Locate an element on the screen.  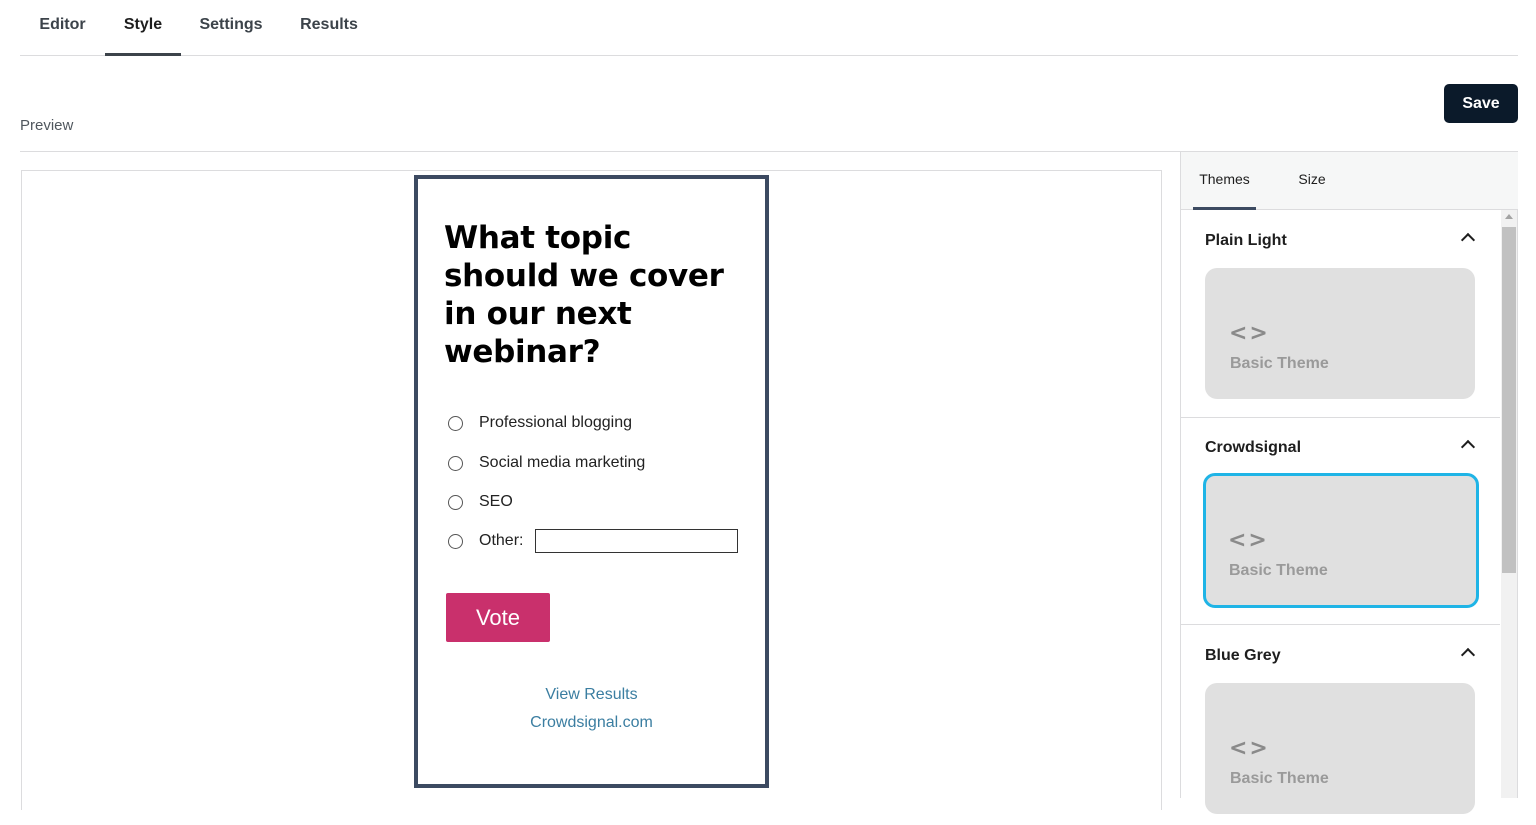
tab-settings: Settings is located at coordinates (231, 28).